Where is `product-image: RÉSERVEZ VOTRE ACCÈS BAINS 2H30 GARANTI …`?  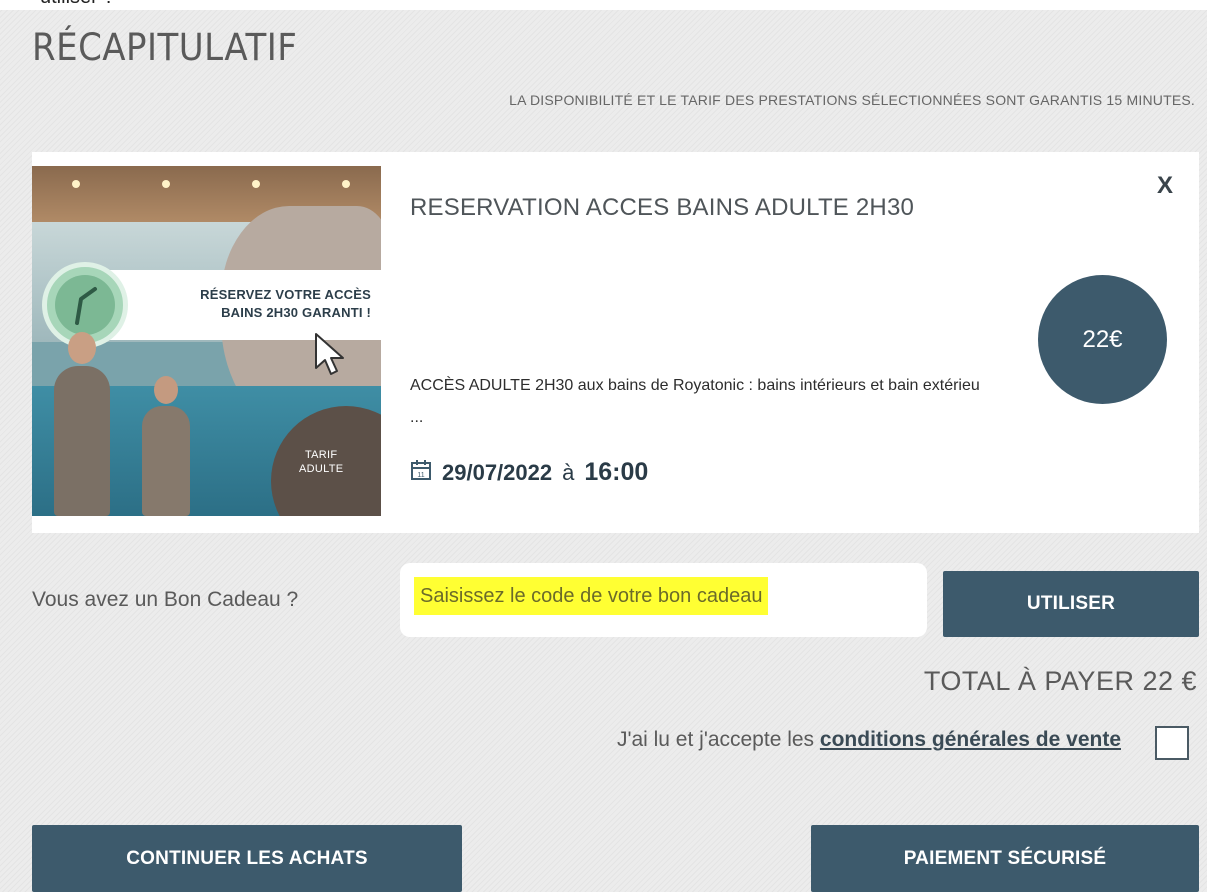 product-image: RÉSERVEZ VOTRE ACCÈS BAINS 2H30 GARANTI … is located at coordinates (206, 341).